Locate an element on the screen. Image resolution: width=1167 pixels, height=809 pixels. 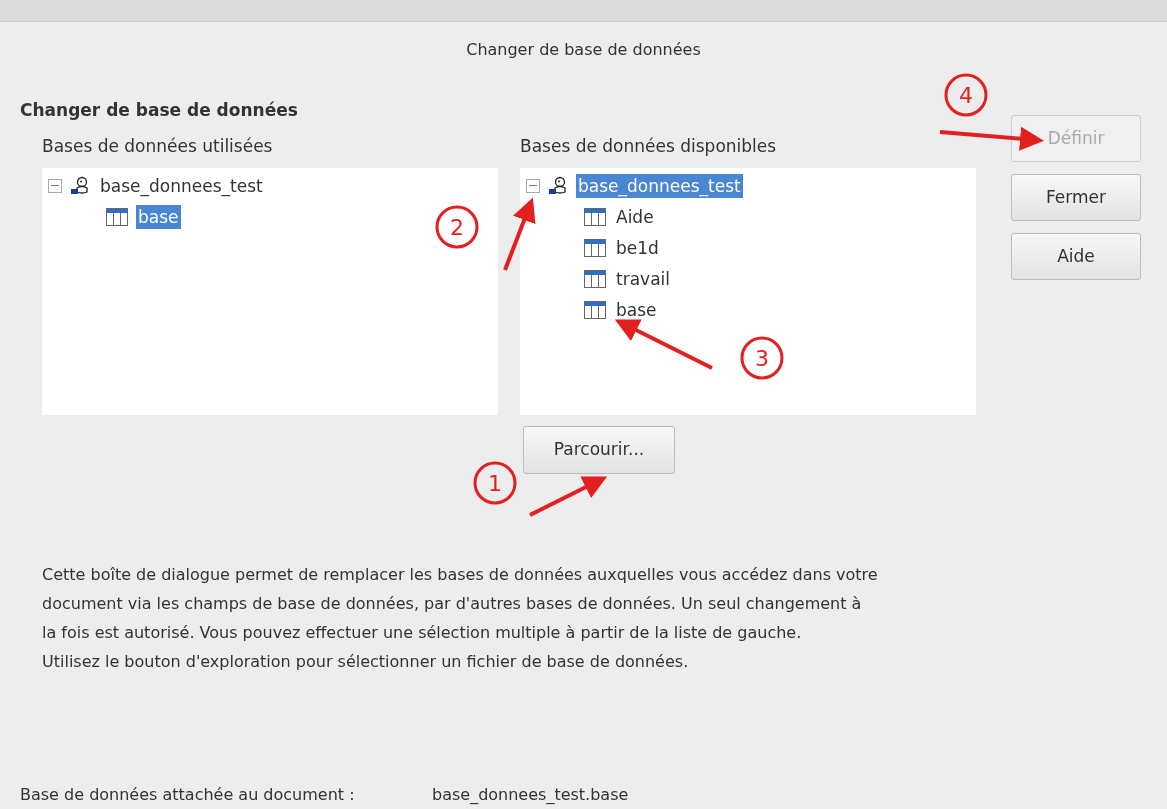
callout-badge: 4 is located at coordinates (966, 95).